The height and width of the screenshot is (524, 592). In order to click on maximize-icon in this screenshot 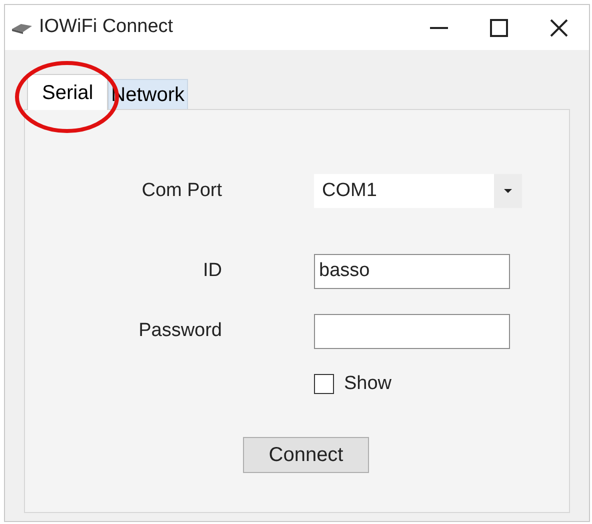, I will do `click(499, 27)`.